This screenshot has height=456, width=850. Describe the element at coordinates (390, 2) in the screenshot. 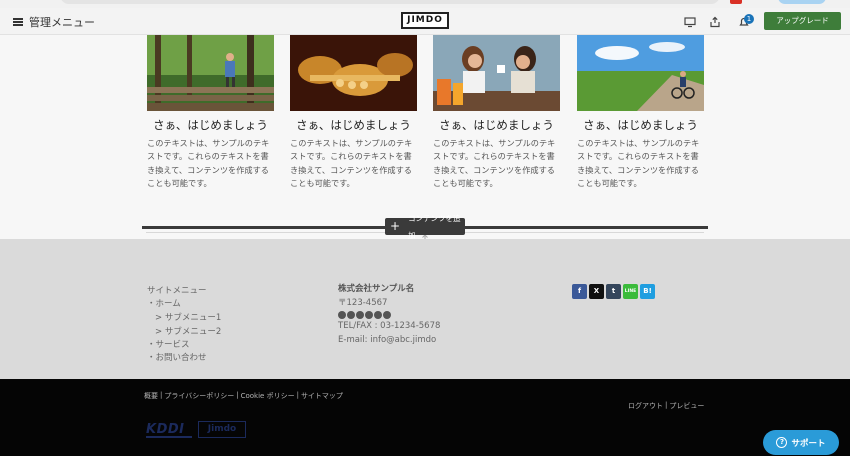

I see `address-bar` at that location.